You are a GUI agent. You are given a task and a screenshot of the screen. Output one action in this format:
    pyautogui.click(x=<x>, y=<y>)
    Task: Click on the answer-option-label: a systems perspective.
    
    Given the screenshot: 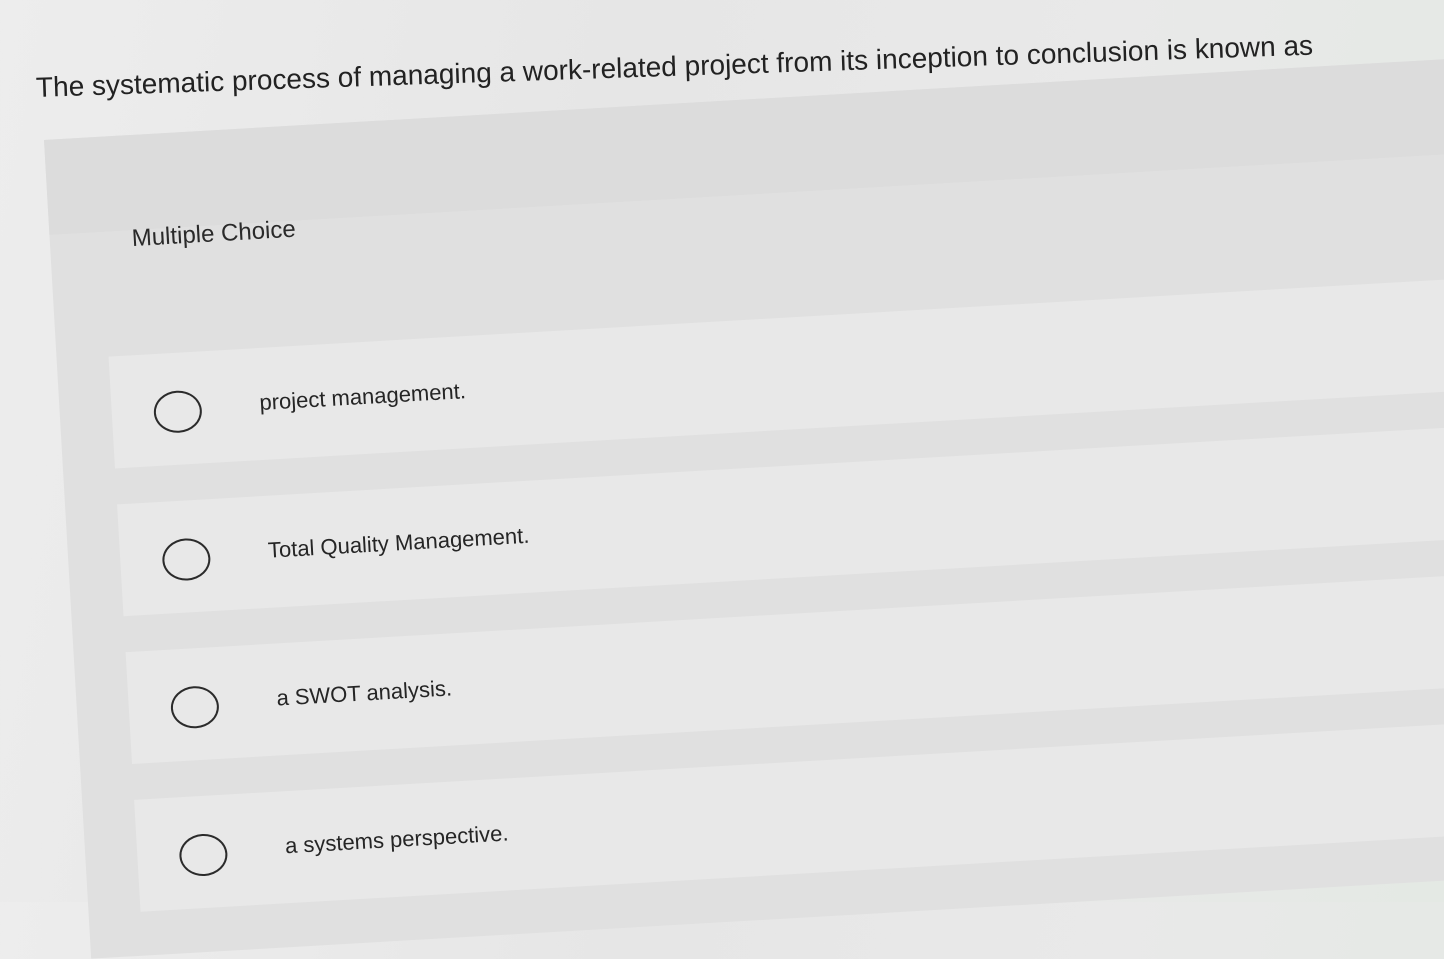 What is the action you would take?
    pyautogui.click(x=397, y=839)
    